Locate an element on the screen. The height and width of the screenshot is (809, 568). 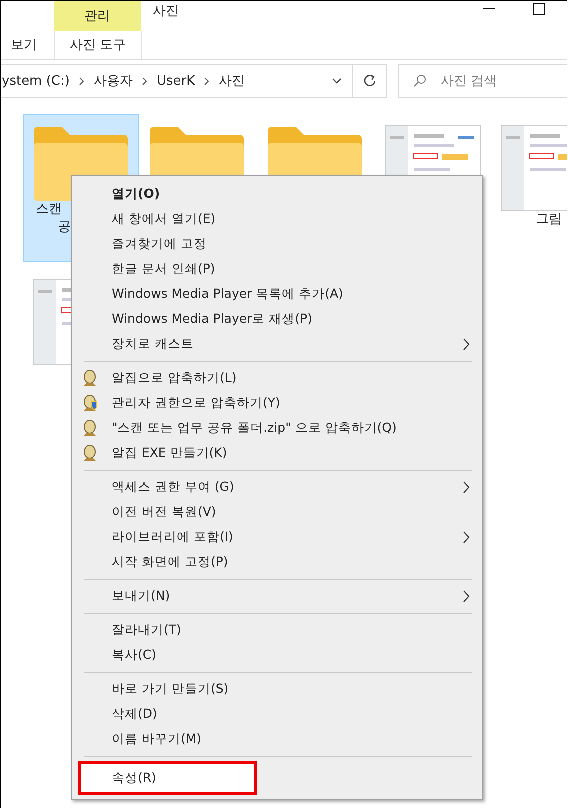
menu-item-label: 알집으로 압축하기(L) is located at coordinates (175, 378).